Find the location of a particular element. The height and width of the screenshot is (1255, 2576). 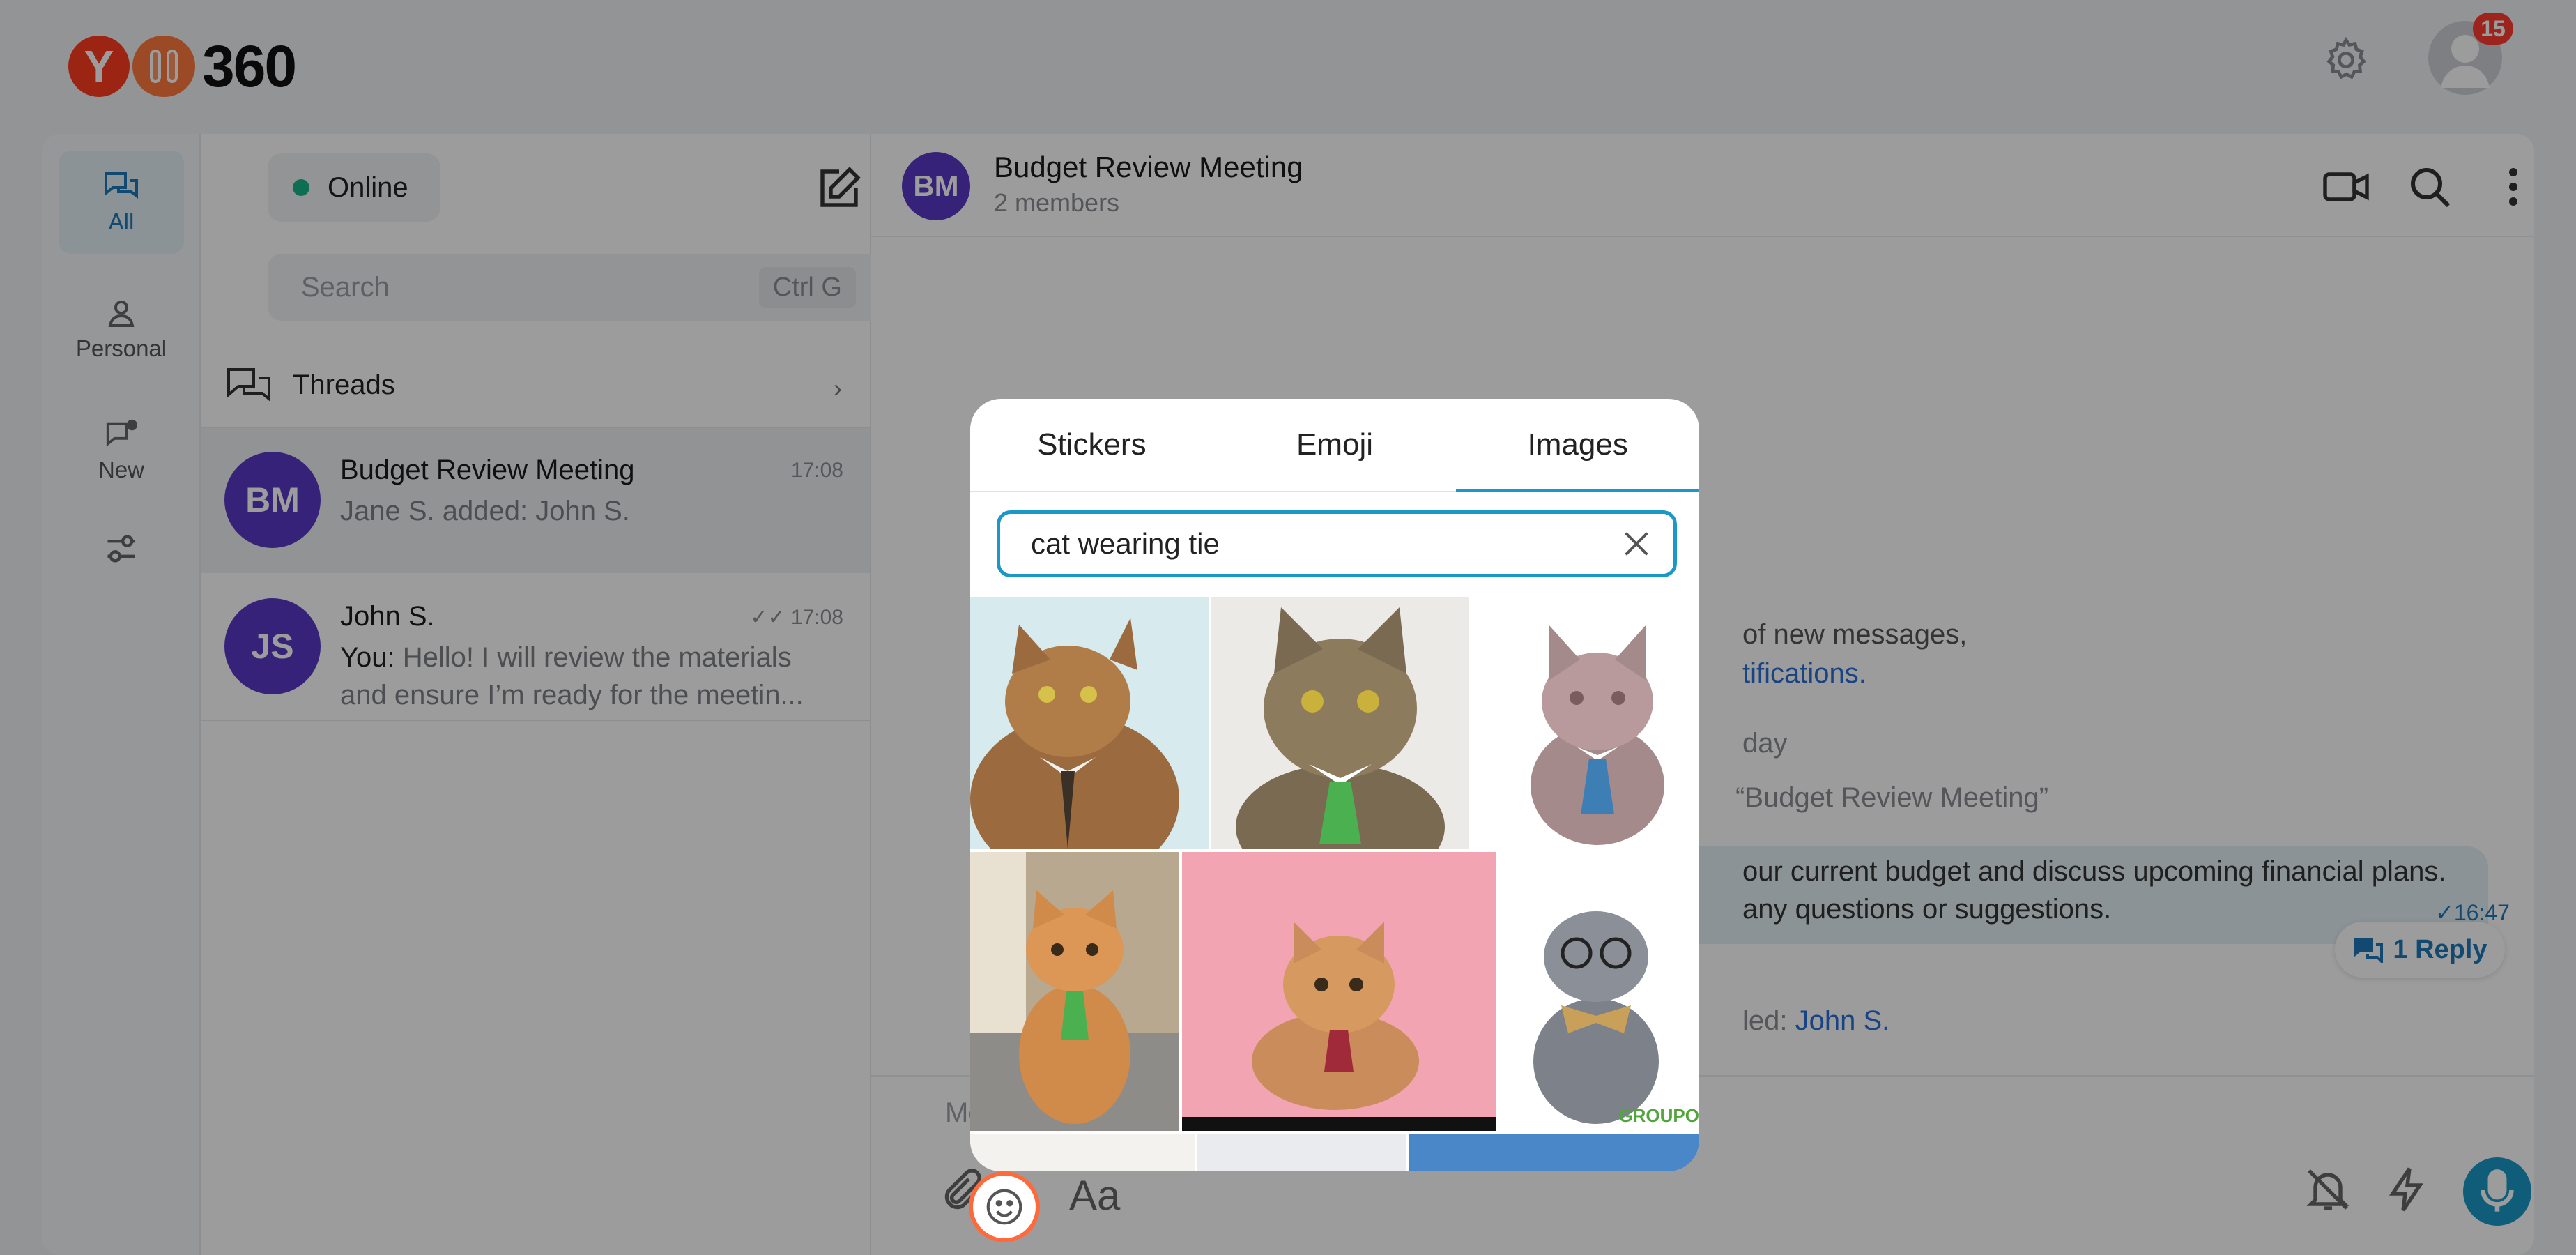

image-search-input: cat wearing tie is located at coordinates (1337, 543).